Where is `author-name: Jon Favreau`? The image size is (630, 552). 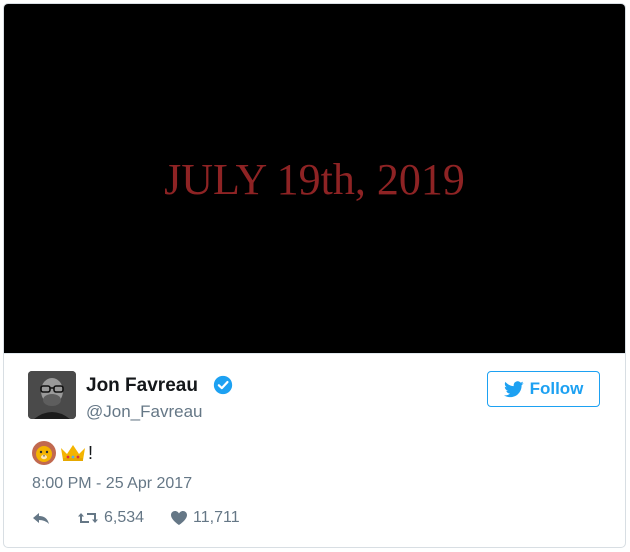 author-name: Jon Favreau is located at coordinates (142, 386).